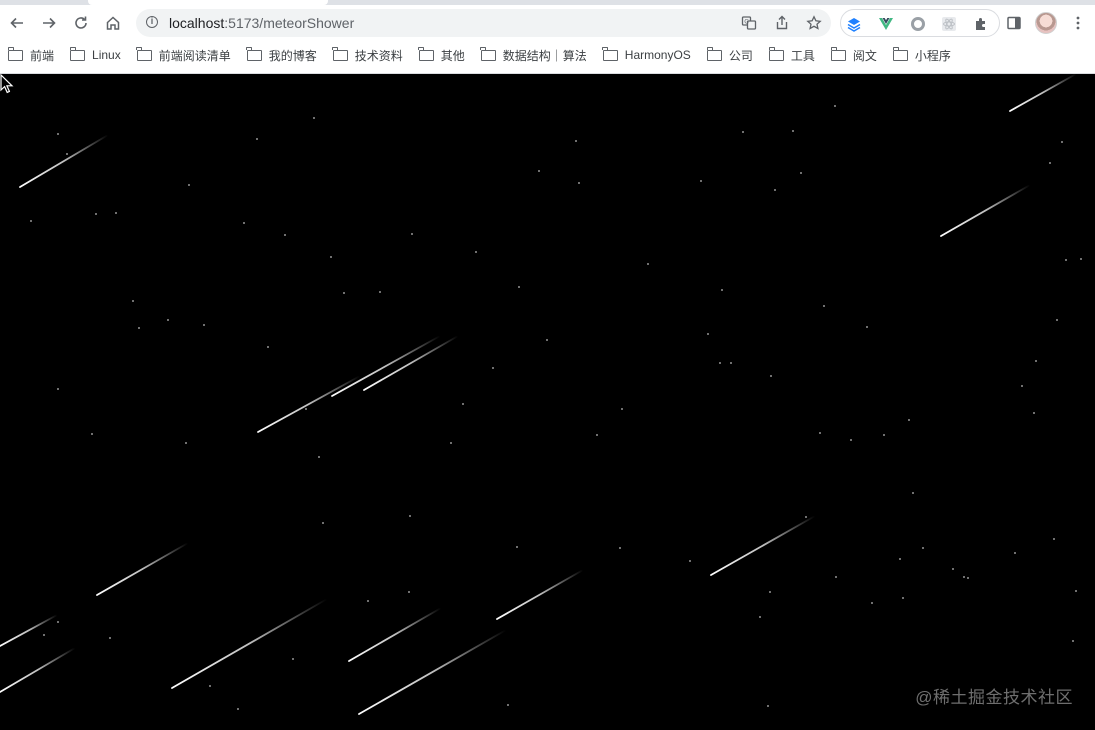 The width and height of the screenshot is (1095, 730). I want to click on extension-layers, so click(854, 24).